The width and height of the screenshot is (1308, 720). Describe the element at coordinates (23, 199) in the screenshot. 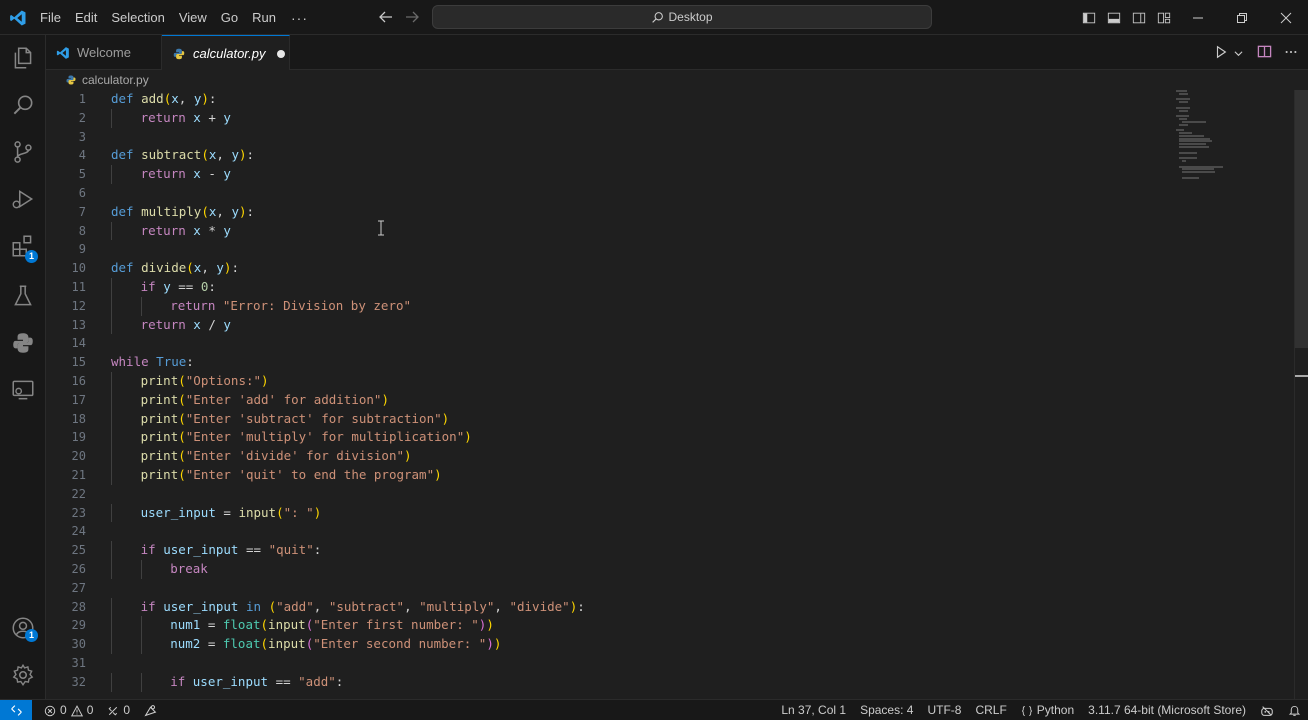

I see `run-debug-icon` at that location.